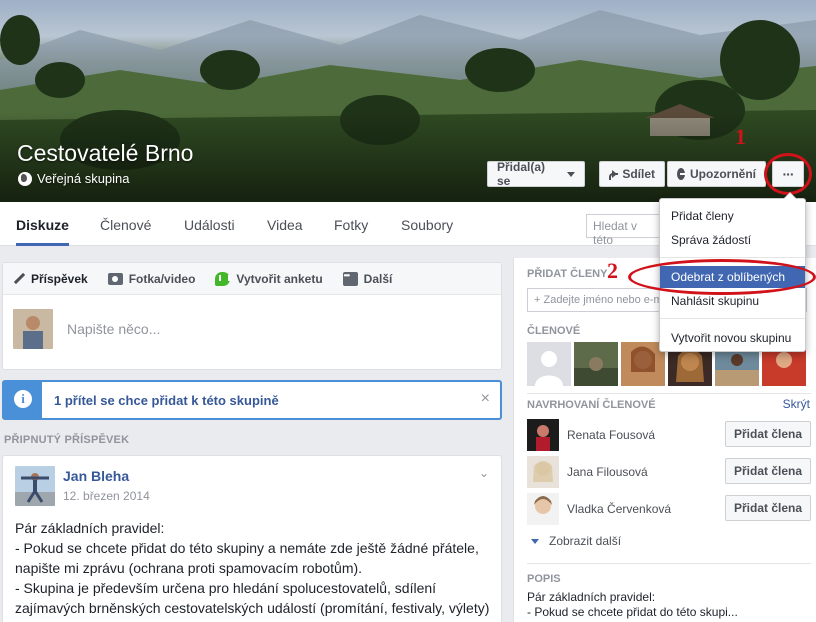  What do you see at coordinates (591, 597) in the screenshot?
I see `description-line: Pár základních pravidel:` at bounding box center [591, 597].